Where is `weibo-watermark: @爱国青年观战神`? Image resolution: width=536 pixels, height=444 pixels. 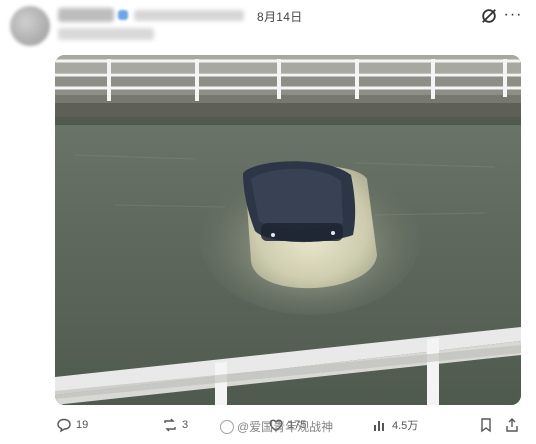
weibo-watermark: @爱国青年观战神 is located at coordinates (276, 426).